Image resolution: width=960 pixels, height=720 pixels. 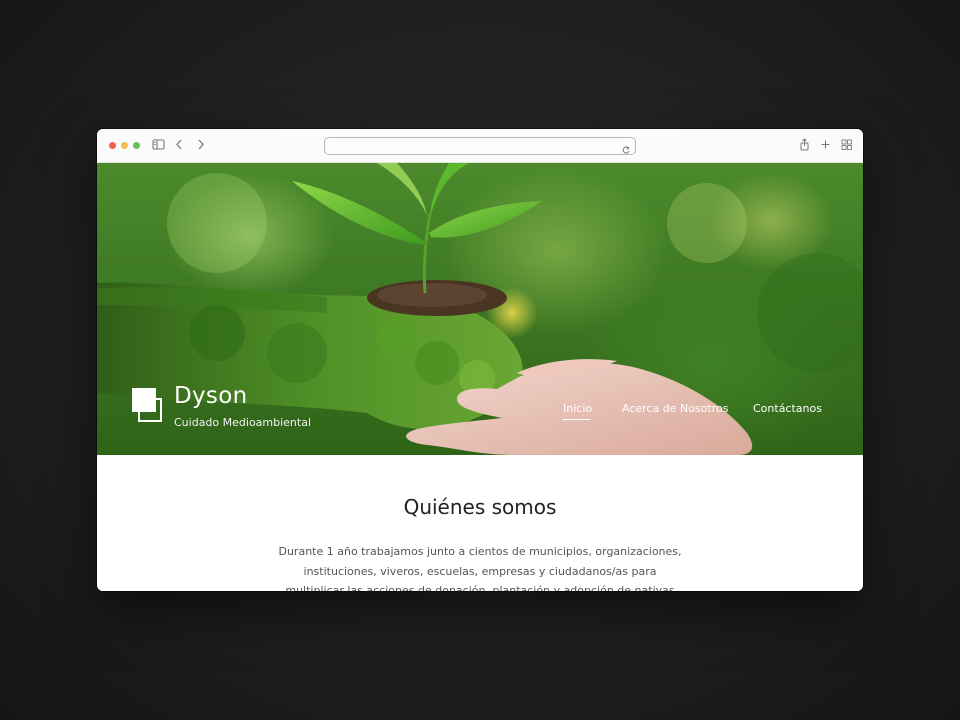 I want to click on maximize-window-button, so click(x=136, y=145).